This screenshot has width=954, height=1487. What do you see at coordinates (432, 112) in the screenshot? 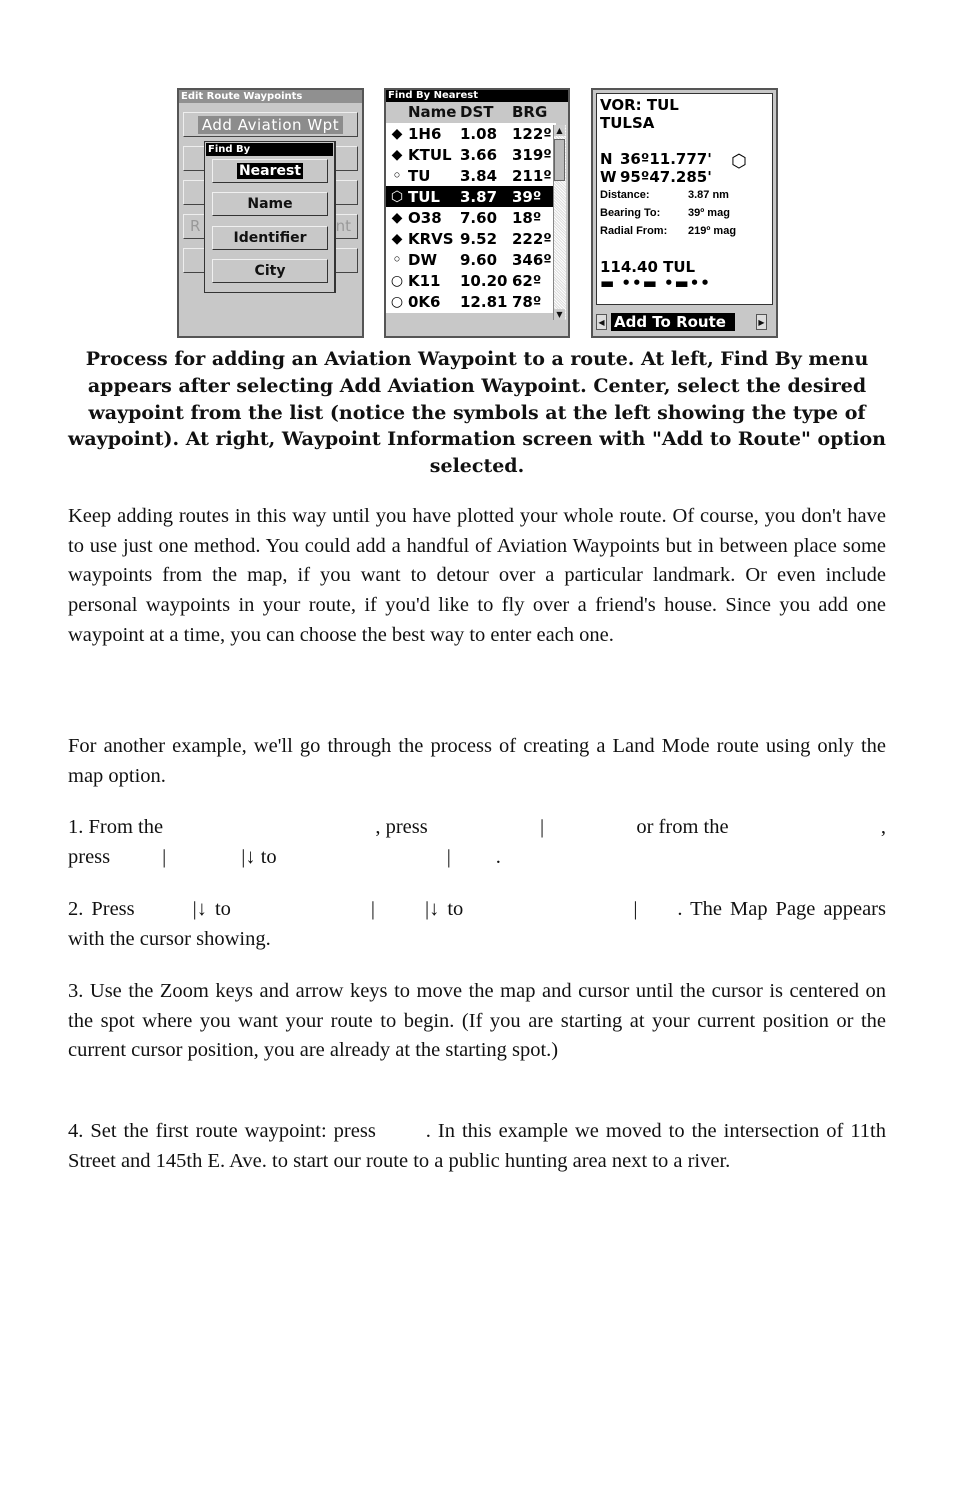
I see `column-header-name: Name` at bounding box center [432, 112].